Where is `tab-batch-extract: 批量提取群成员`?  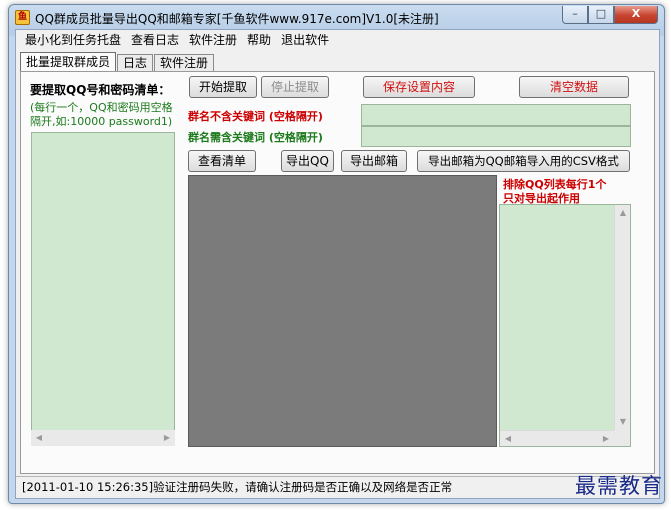 tab-batch-extract: 批量提取群成员 is located at coordinates (68, 62).